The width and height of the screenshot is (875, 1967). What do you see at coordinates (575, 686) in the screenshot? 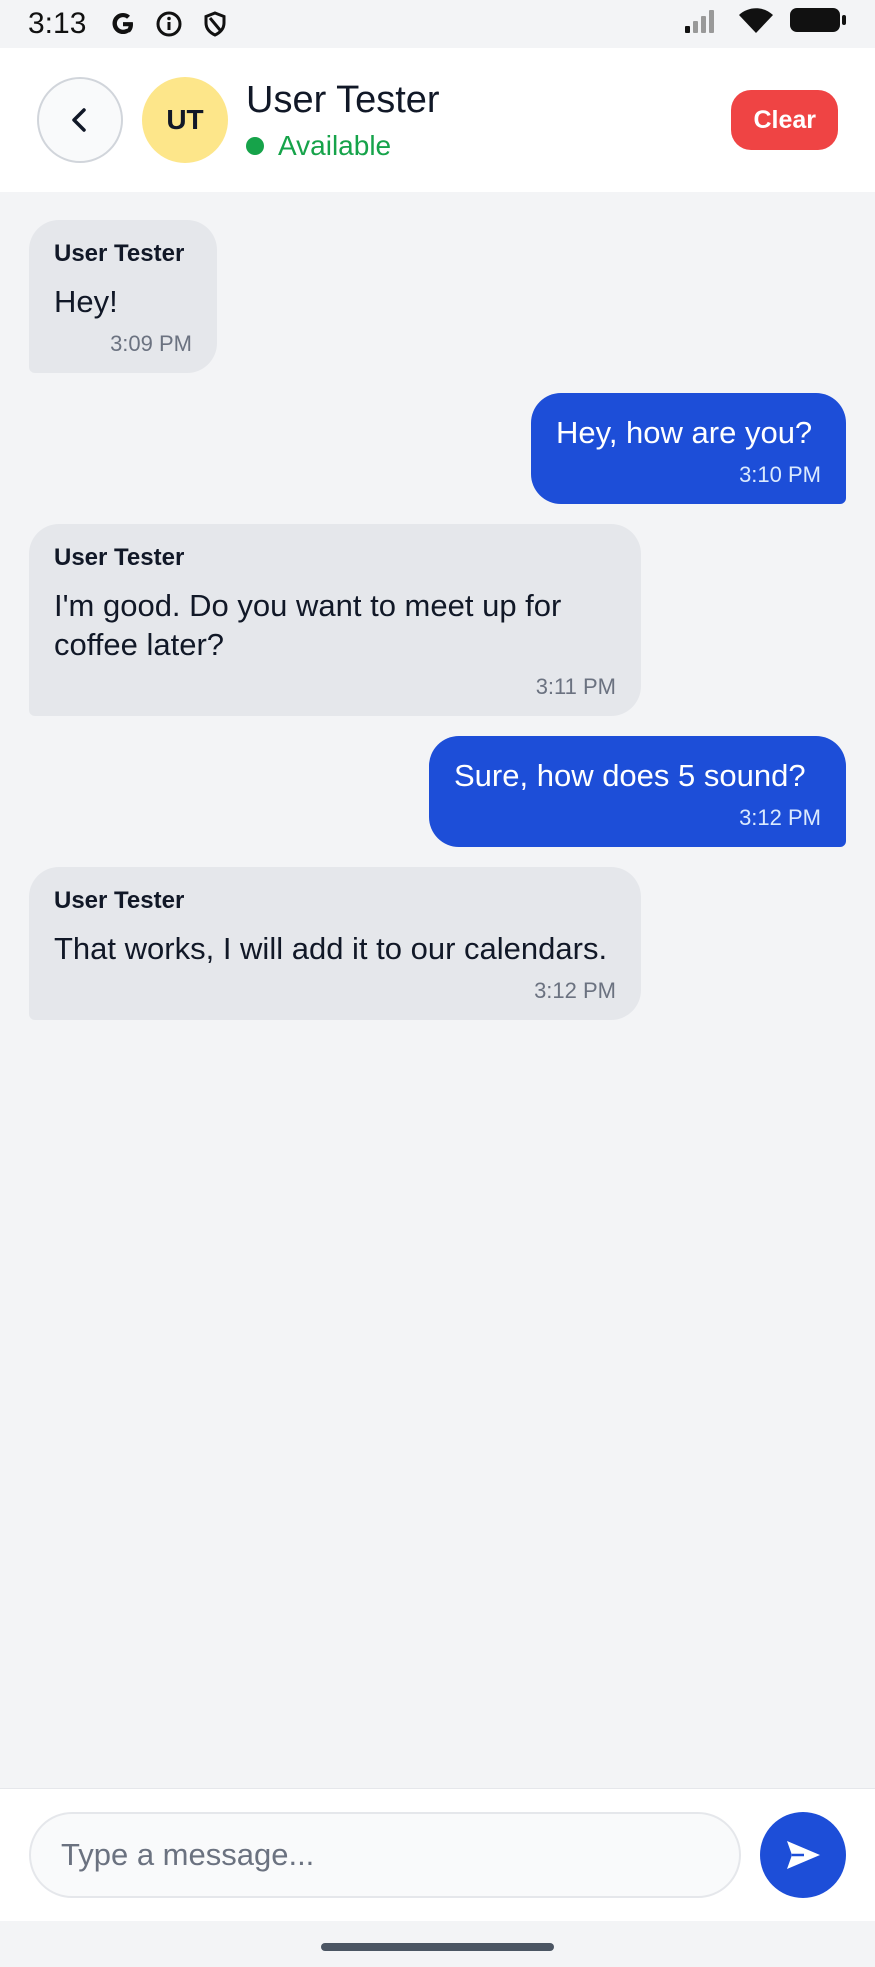
I see `message-time: 3:11 PM` at bounding box center [575, 686].